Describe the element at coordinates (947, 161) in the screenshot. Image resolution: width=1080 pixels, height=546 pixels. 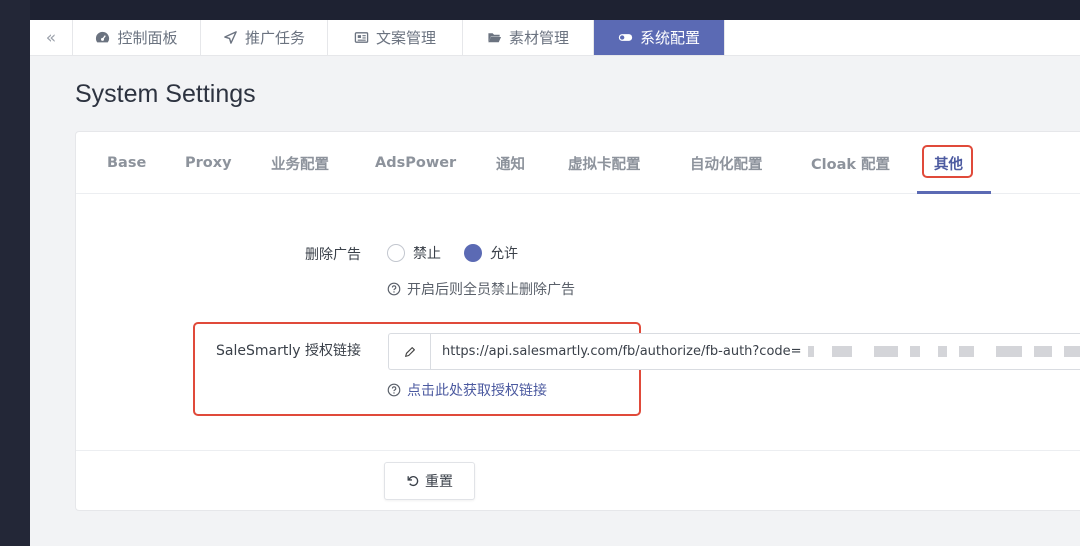
I see `highlight-box-tab` at that location.